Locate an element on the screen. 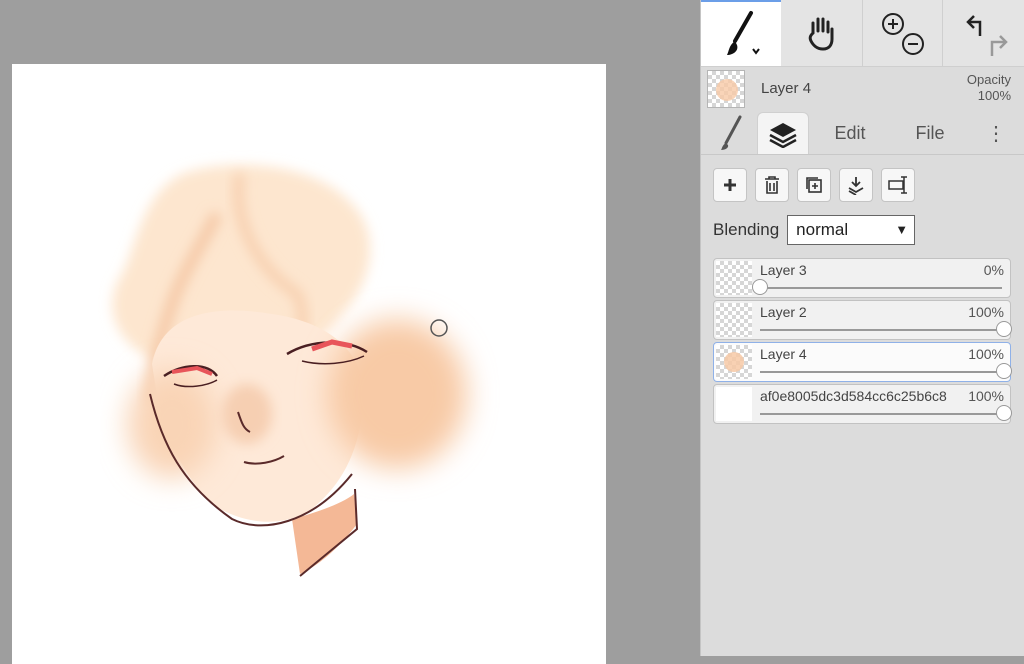 This screenshot has width=1024, height=664. layer-opacity-value: 0% is located at coordinates (993, 270).